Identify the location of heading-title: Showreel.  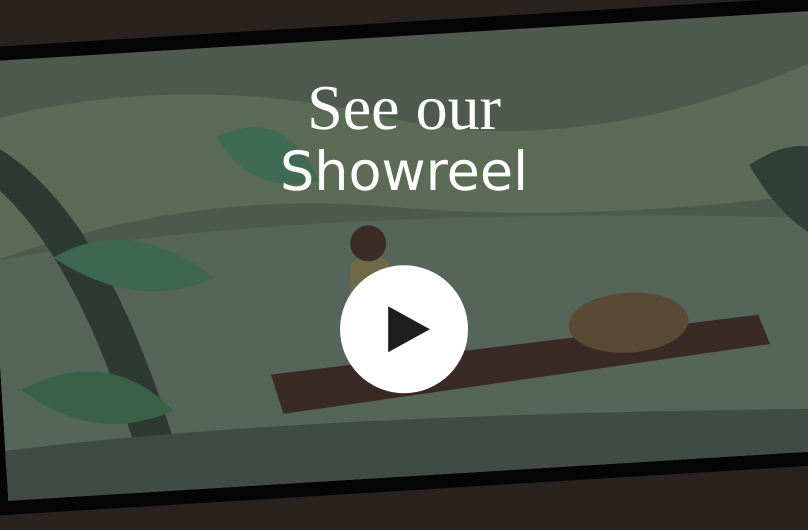
(404, 173).